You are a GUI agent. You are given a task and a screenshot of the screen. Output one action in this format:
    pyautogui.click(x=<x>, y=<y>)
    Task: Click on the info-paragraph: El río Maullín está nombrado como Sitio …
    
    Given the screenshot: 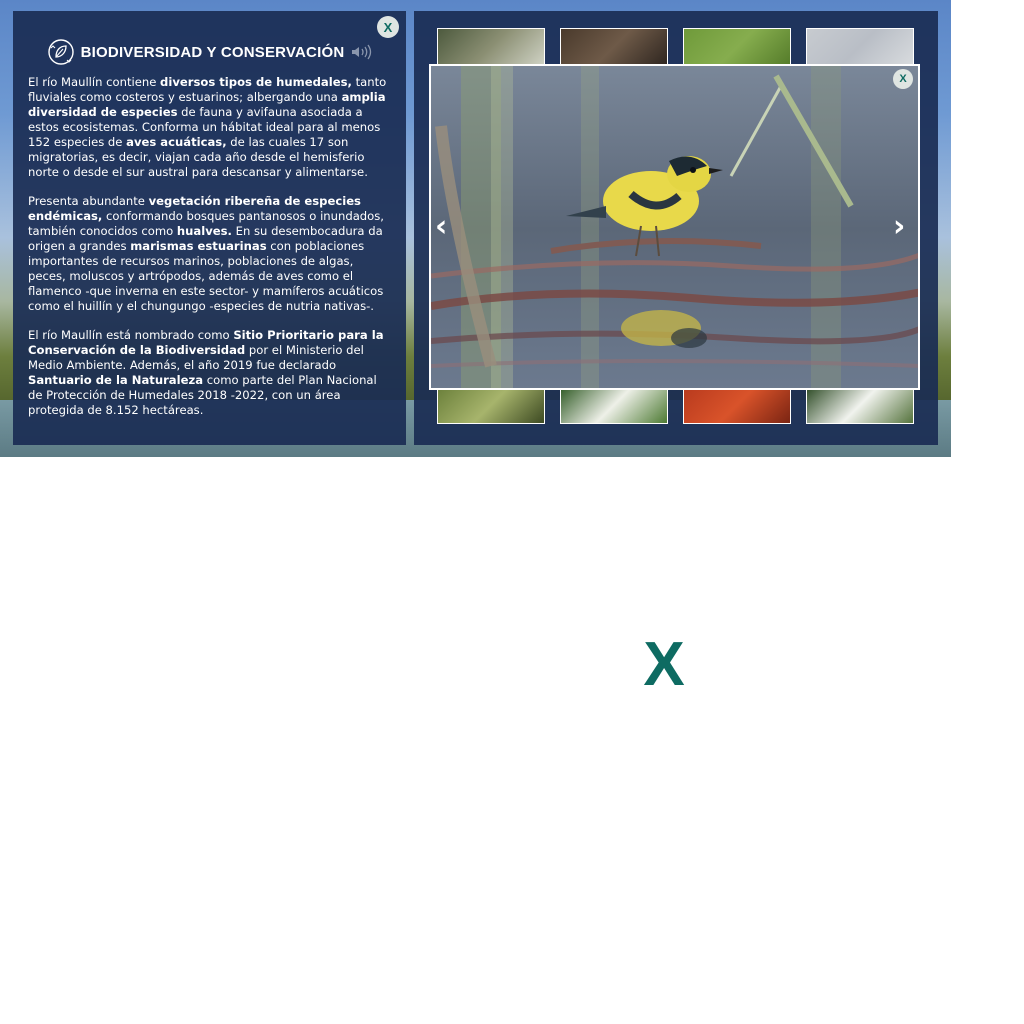 What is the action you would take?
    pyautogui.click(x=209, y=373)
    